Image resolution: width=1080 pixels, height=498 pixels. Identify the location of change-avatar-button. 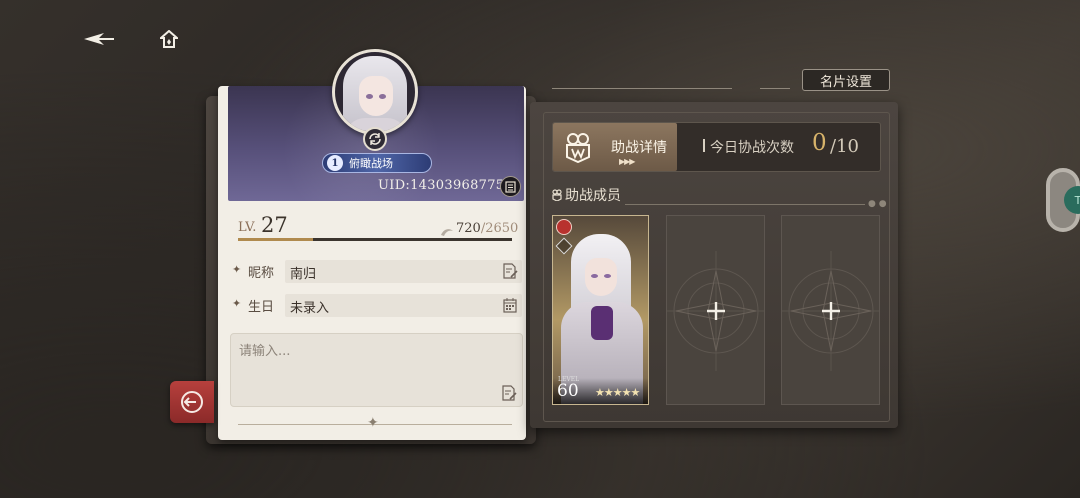
(375, 139).